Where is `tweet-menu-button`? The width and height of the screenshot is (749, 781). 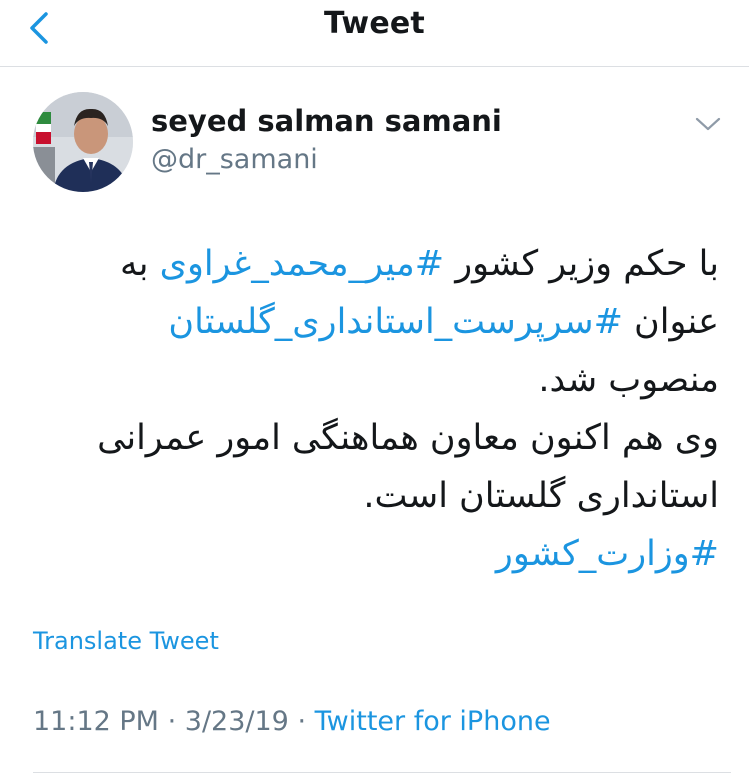
tweet-menu-button is located at coordinates (708, 124).